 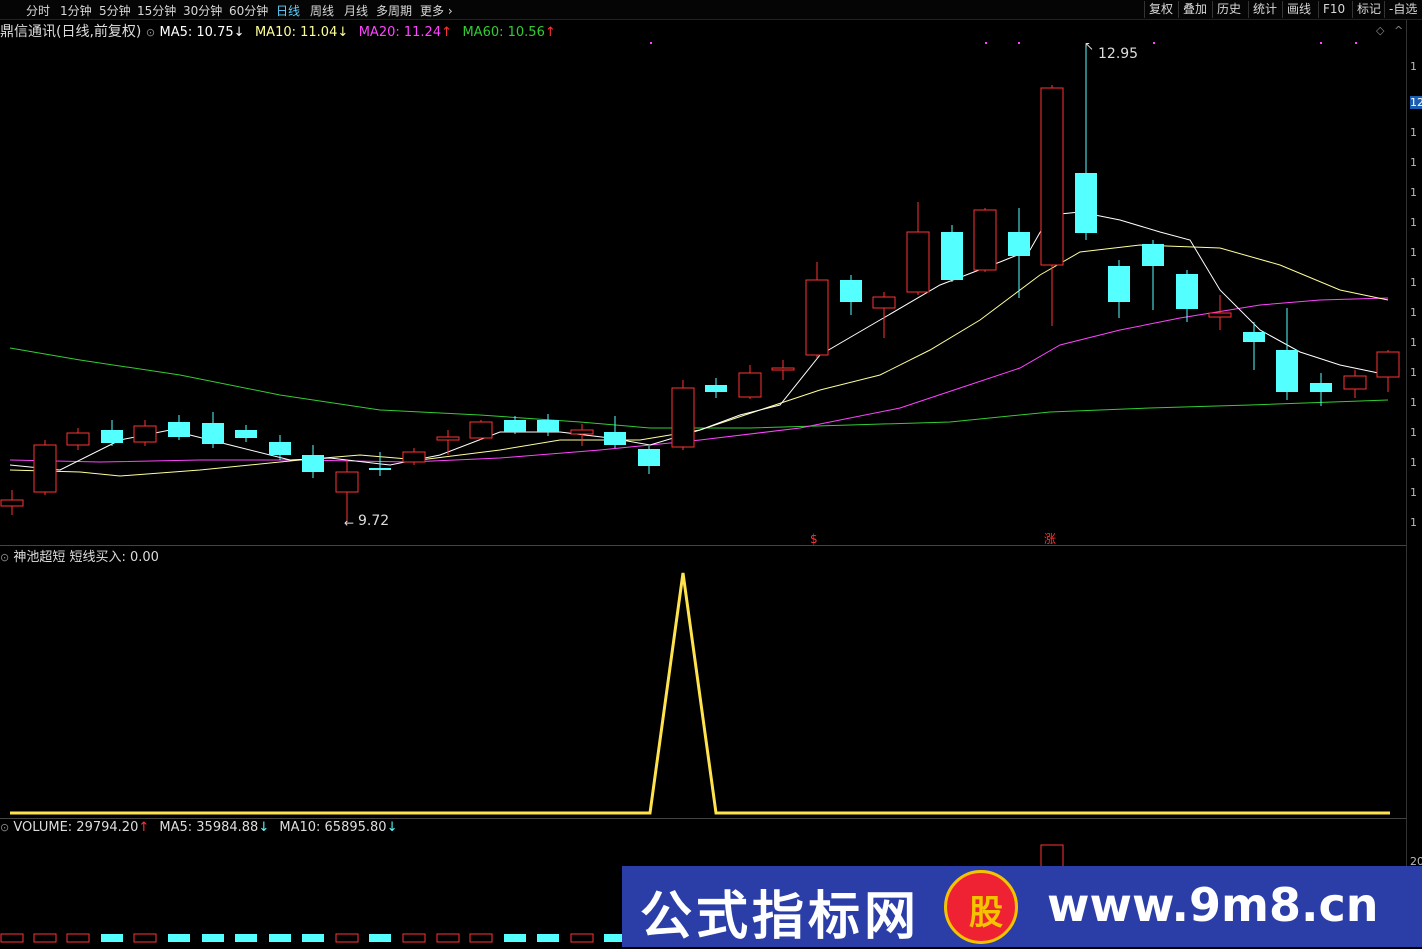 I want to click on watermark-logo: 股, so click(x=981, y=907).